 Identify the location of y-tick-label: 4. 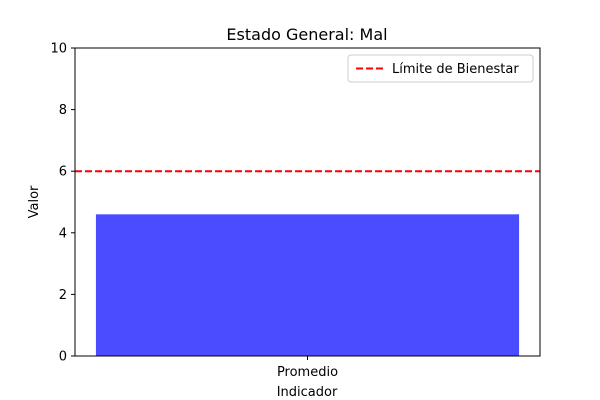
(63, 233).